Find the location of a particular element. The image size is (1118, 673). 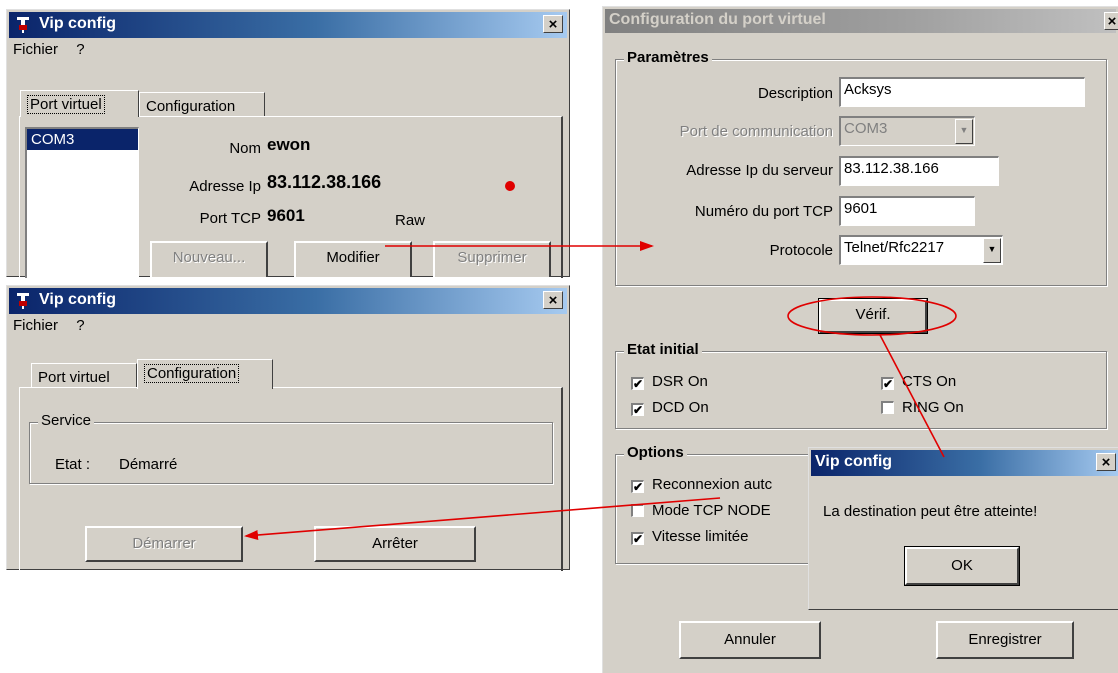

dialog-message: La destination peut être atteinte! is located at coordinates (930, 511).